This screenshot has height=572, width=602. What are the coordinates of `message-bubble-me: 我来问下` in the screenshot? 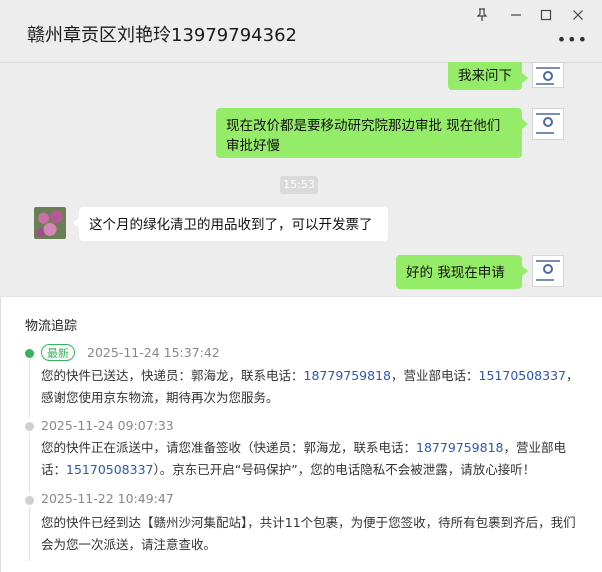 It's located at (488, 76).